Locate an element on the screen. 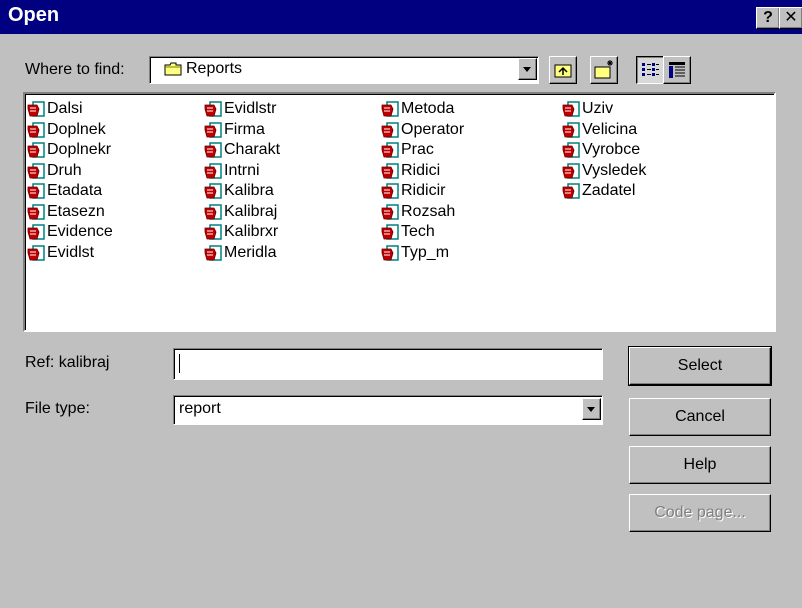  file-type-label: File type: is located at coordinates (57, 408).